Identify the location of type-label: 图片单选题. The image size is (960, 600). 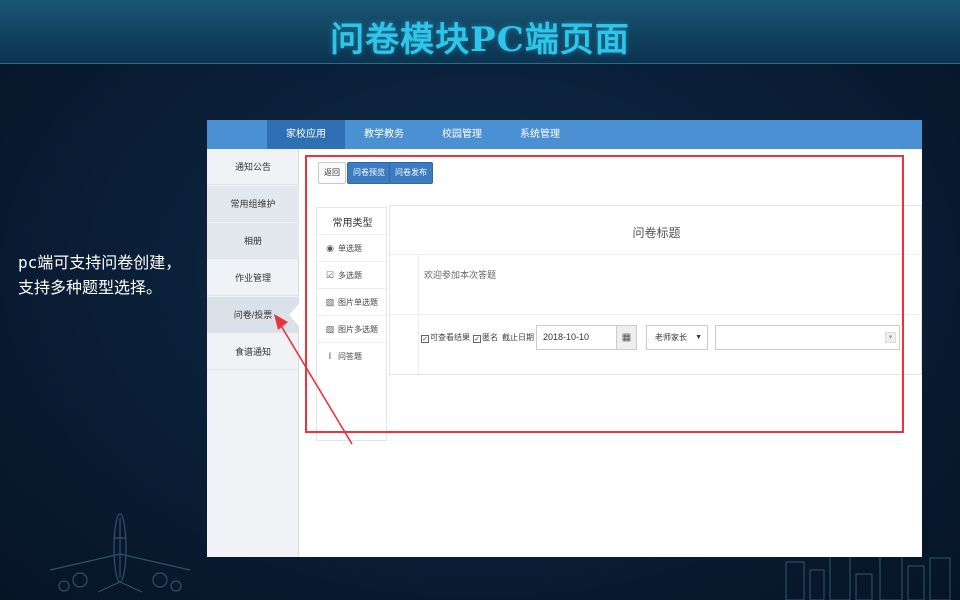
(358, 302).